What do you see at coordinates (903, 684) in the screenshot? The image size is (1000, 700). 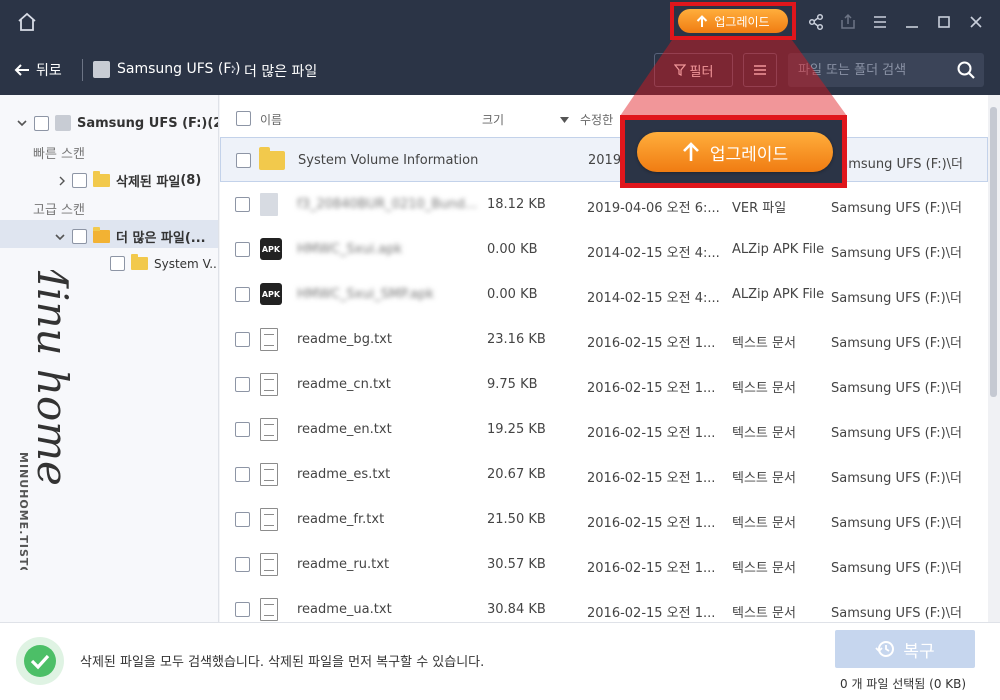 I see `selection-info: 0 개 파일 선택됨 (0 KB)` at bounding box center [903, 684].